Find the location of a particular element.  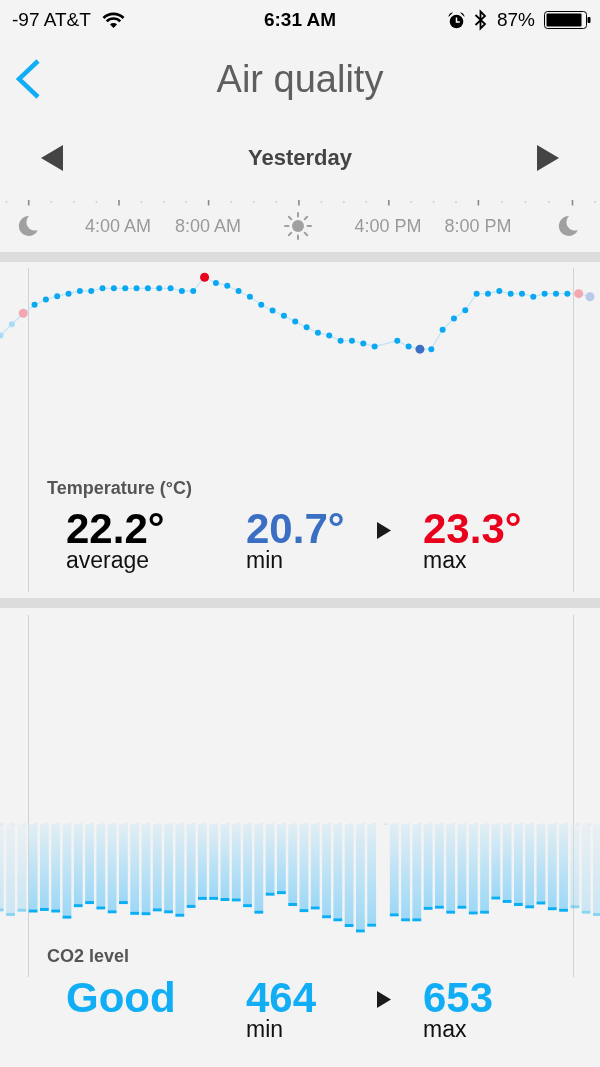

screen-title: Air quality is located at coordinates (300, 79).